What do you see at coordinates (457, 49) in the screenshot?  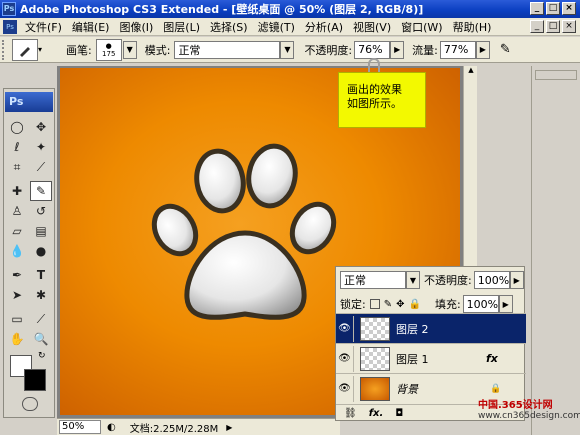 I see `flow-input: 77%` at bounding box center [457, 49].